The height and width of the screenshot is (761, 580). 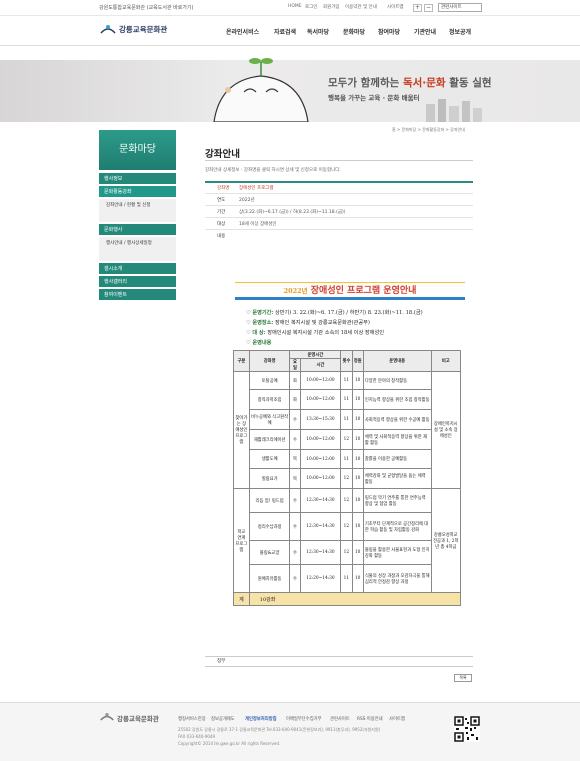 What do you see at coordinates (223, 719) in the screenshot?
I see `footer-link-disclosure: 정보공개제도` at bounding box center [223, 719].